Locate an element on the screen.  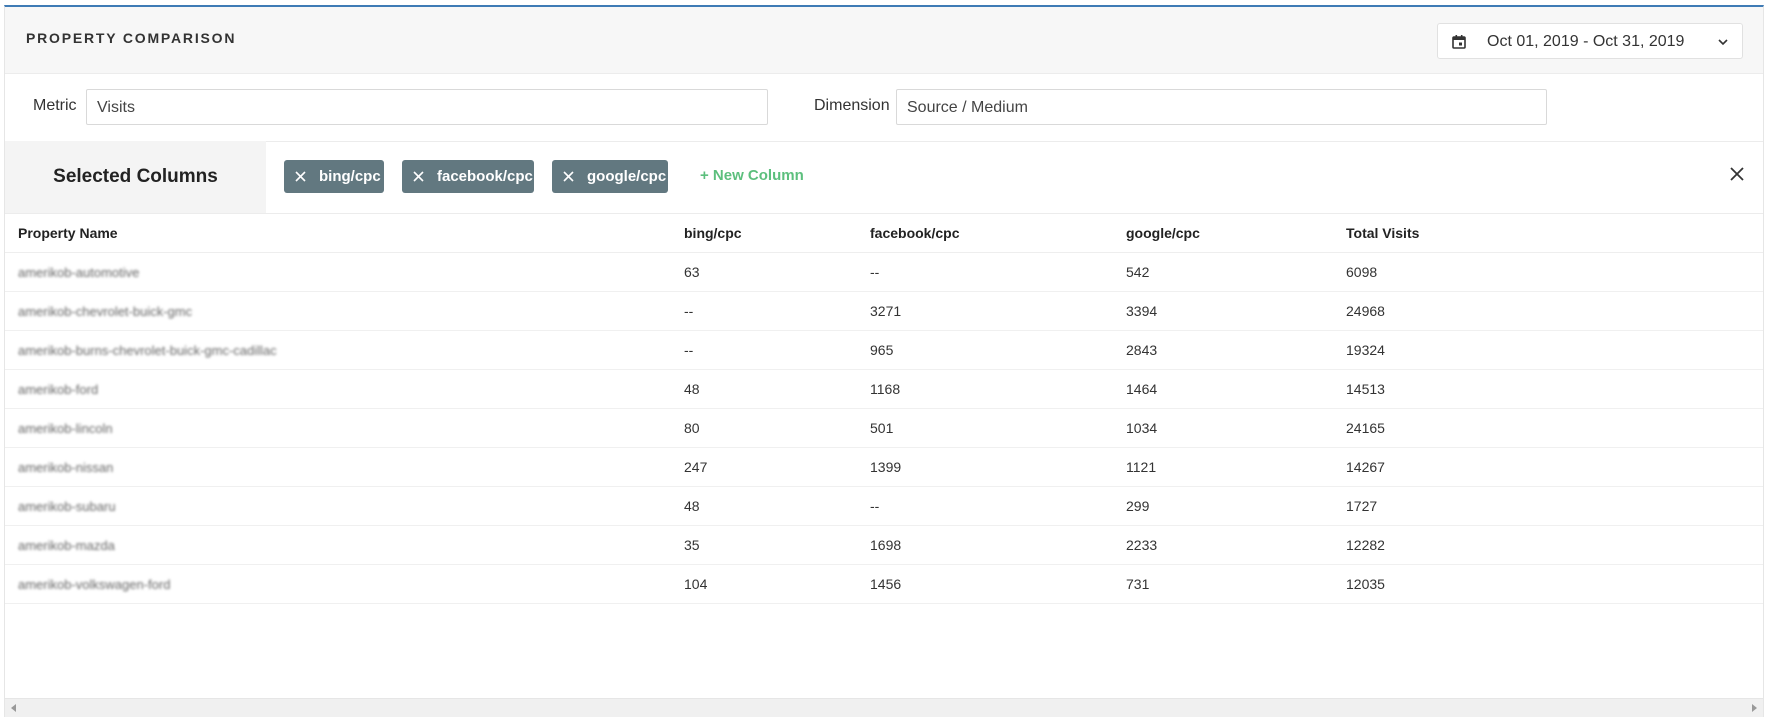
column-header: facebook/cpc is located at coordinates (998, 233).